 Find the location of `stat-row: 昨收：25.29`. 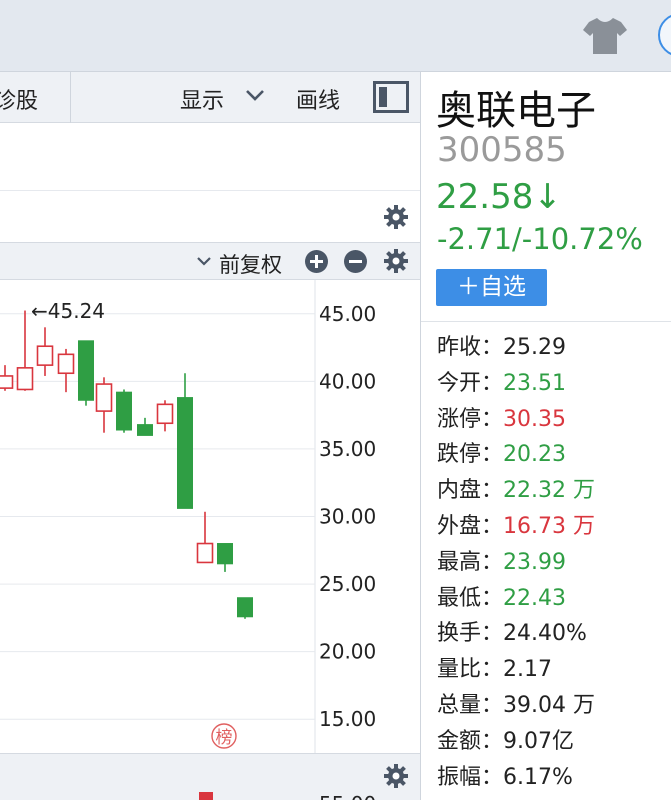

stat-row: 昨收：25.29 is located at coordinates (554, 350).